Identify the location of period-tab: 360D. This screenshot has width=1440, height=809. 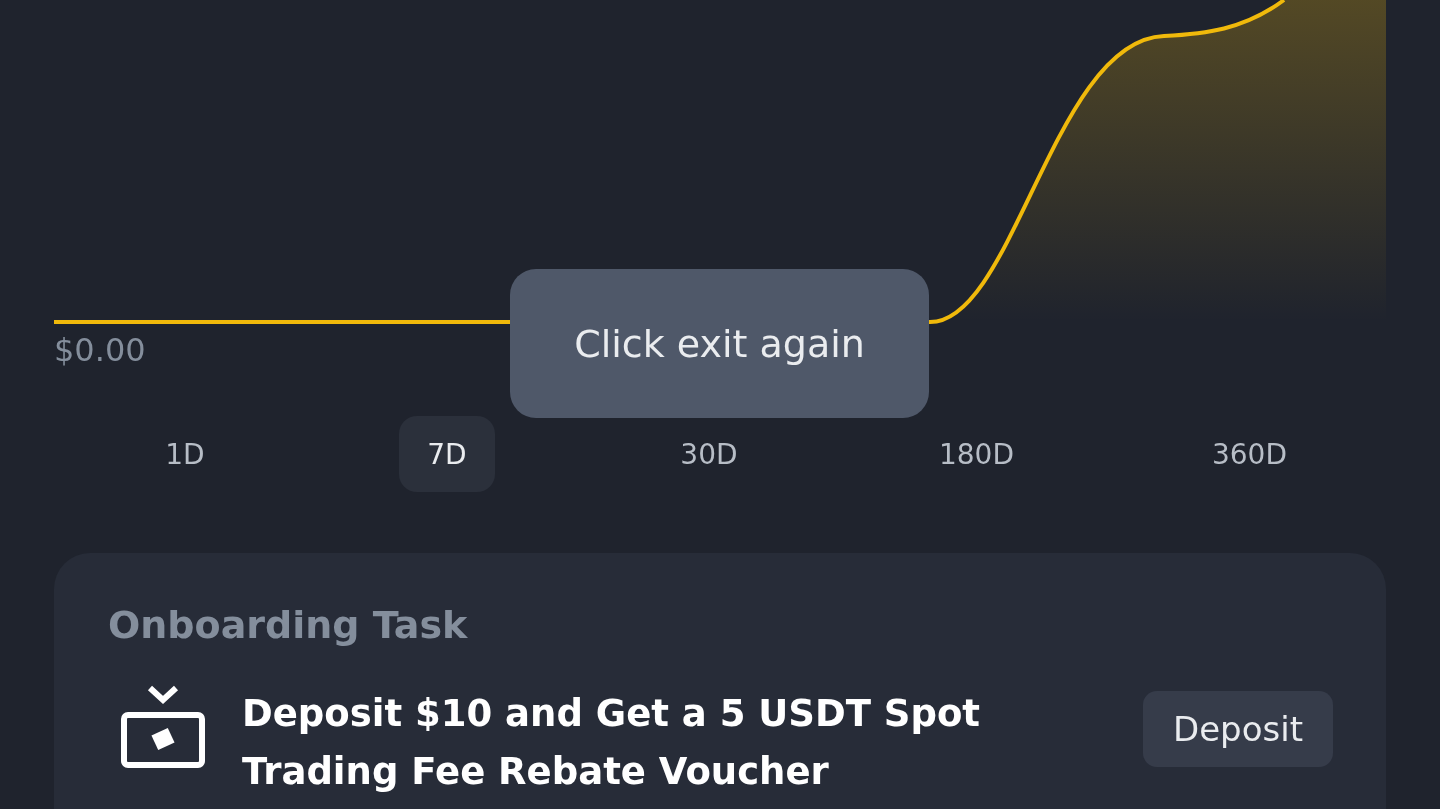
(1249, 454).